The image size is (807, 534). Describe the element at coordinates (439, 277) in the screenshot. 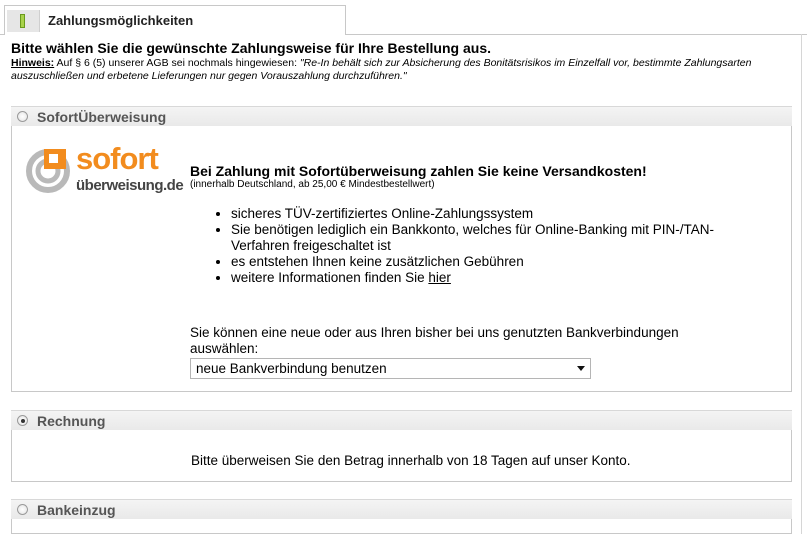

I see `info-link: hier` at that location.